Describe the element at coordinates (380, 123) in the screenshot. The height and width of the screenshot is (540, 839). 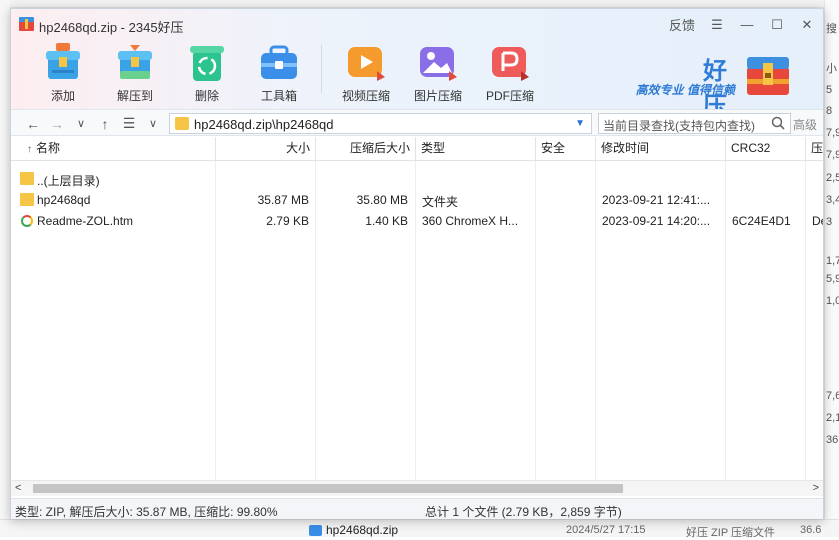
I see `path-input: hp2468qd.zip\hp2468qd ▼` at that location.